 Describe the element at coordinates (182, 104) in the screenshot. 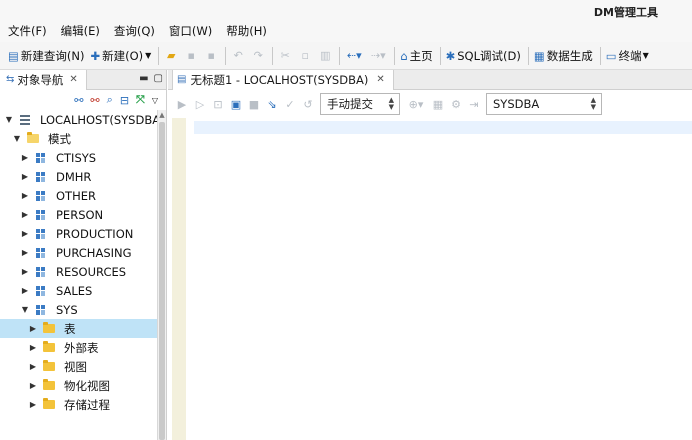

I see `execute-icon: ▶` at that location.